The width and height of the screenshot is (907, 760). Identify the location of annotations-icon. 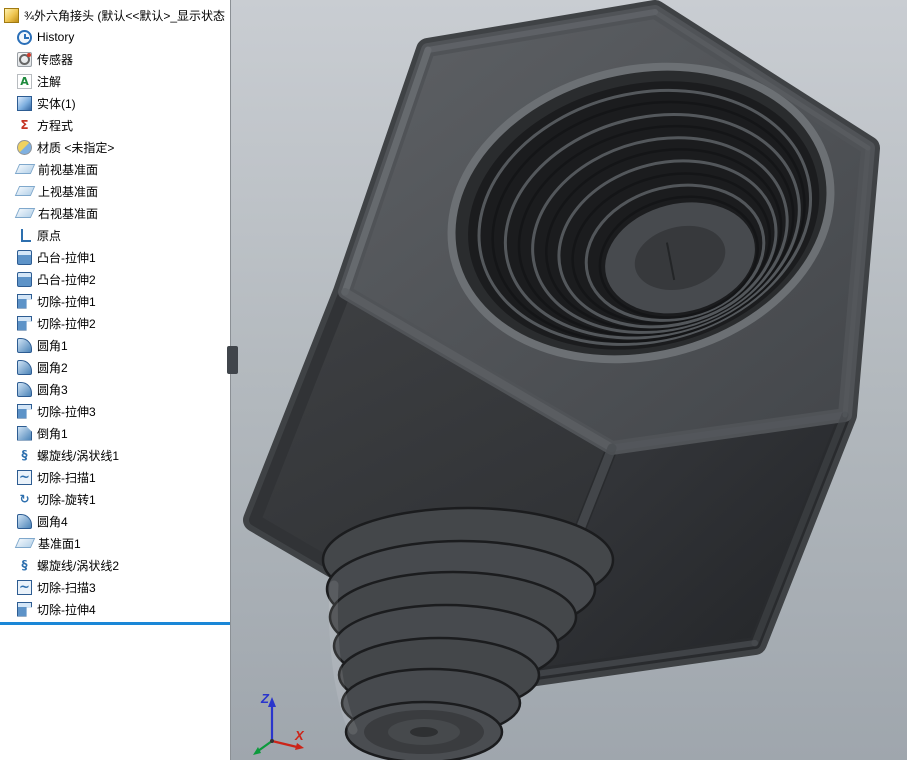
(24, 81).